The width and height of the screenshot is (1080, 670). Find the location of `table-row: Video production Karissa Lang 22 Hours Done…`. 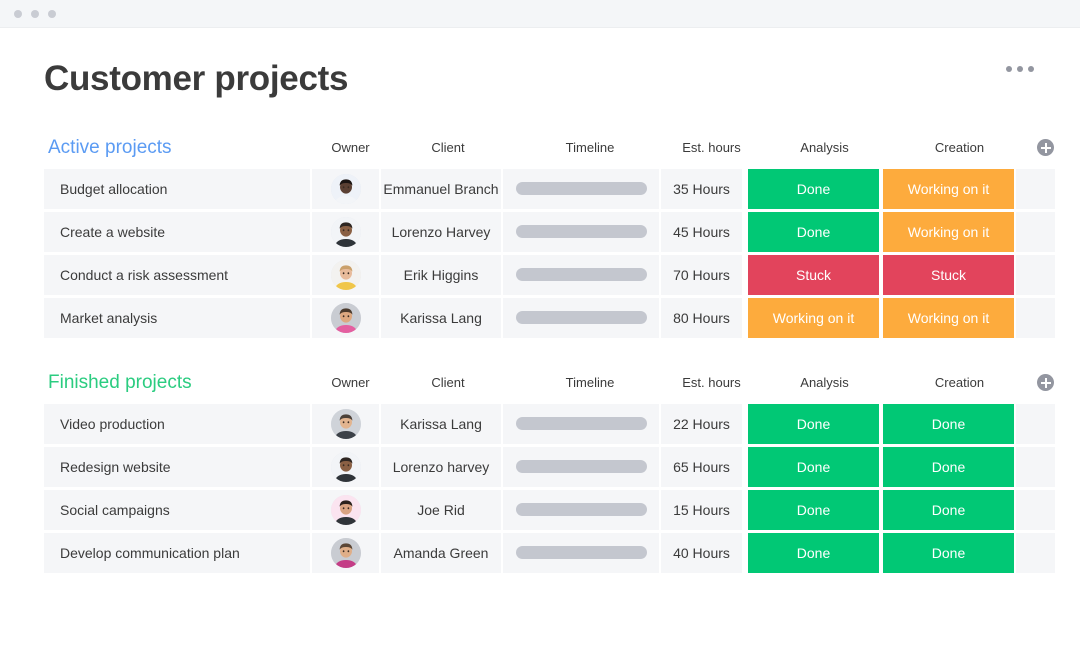

table-row: Video production Karissa Lang 22 Hours Done… is located at coordinates (549, 423).